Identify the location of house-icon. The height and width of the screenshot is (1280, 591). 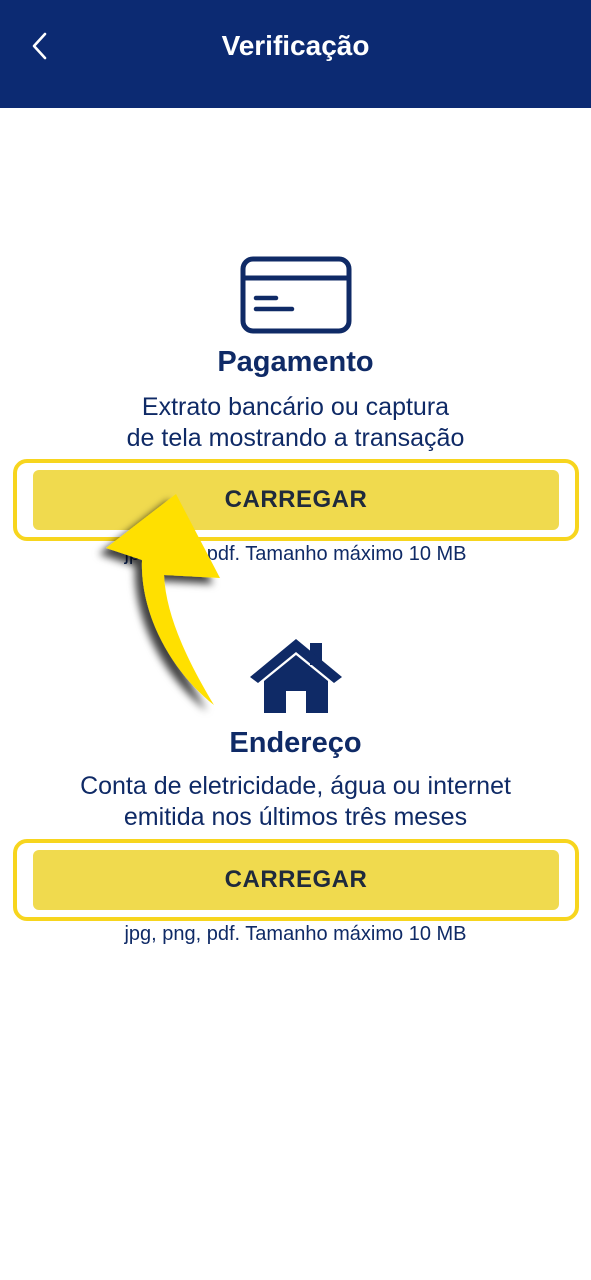
(295, 676).